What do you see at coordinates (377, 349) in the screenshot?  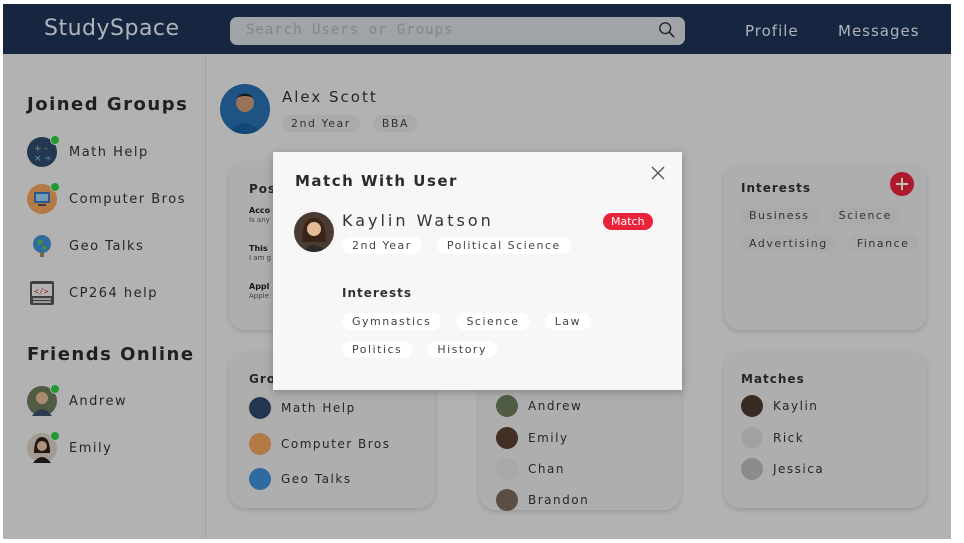 I see `interest-tag: Politics` at bounding box center [377, 349].